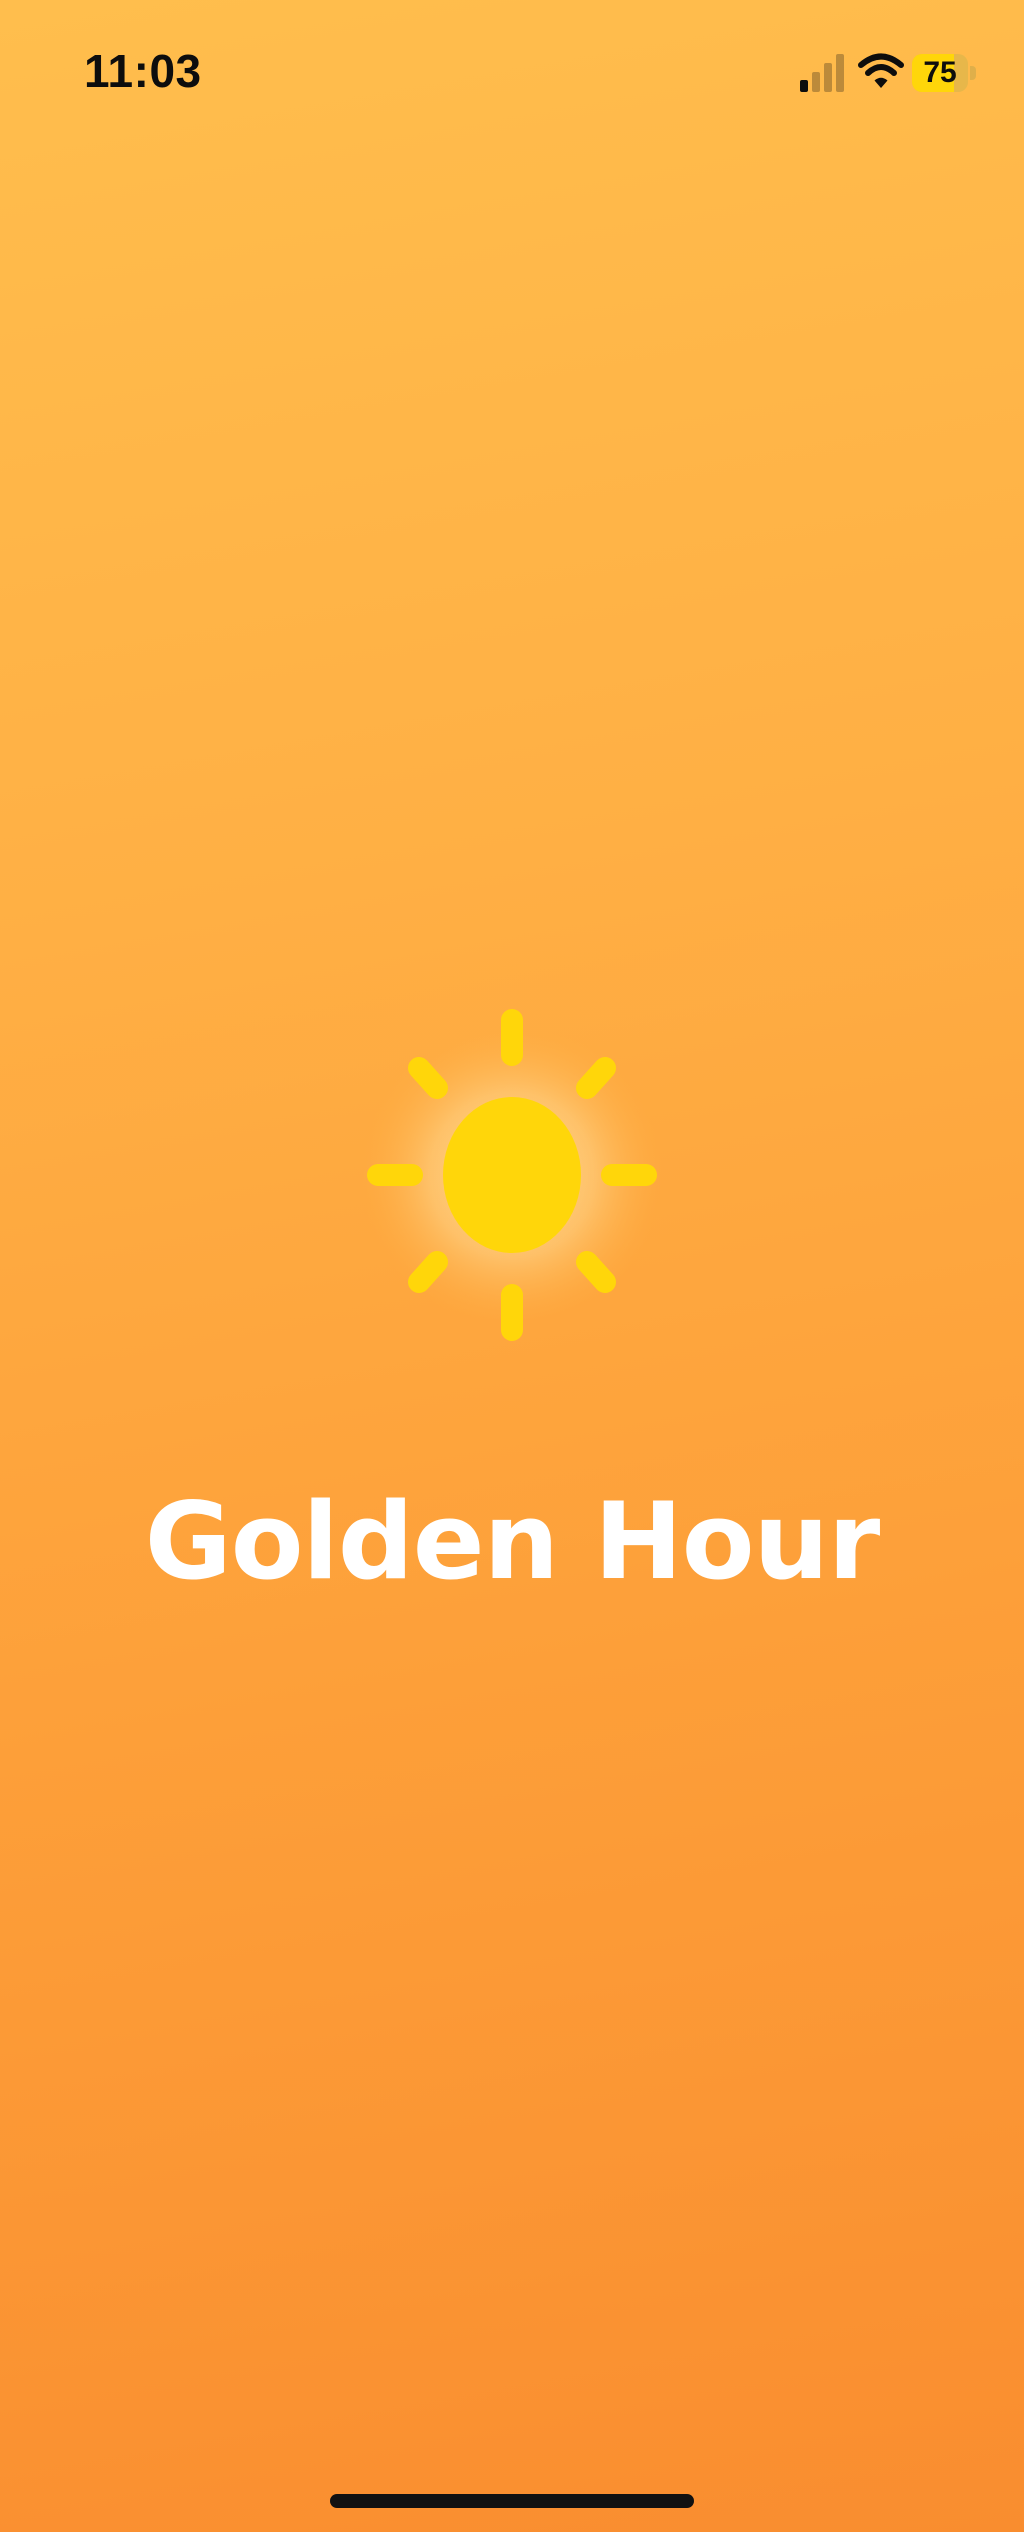 This screenshot has width=1024, height=2532. What do you see at coordinates (143, 71) in the screenshot?
I see `status-time: 11:03` at bounding box center [143, 71].